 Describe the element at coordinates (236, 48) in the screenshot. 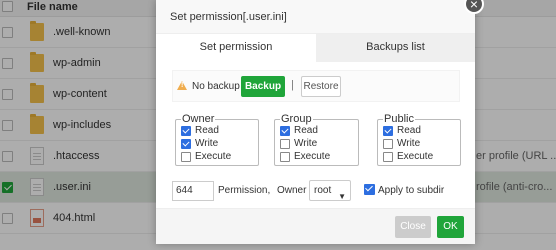

I see `tab-set-permission: Set permission` at that location.